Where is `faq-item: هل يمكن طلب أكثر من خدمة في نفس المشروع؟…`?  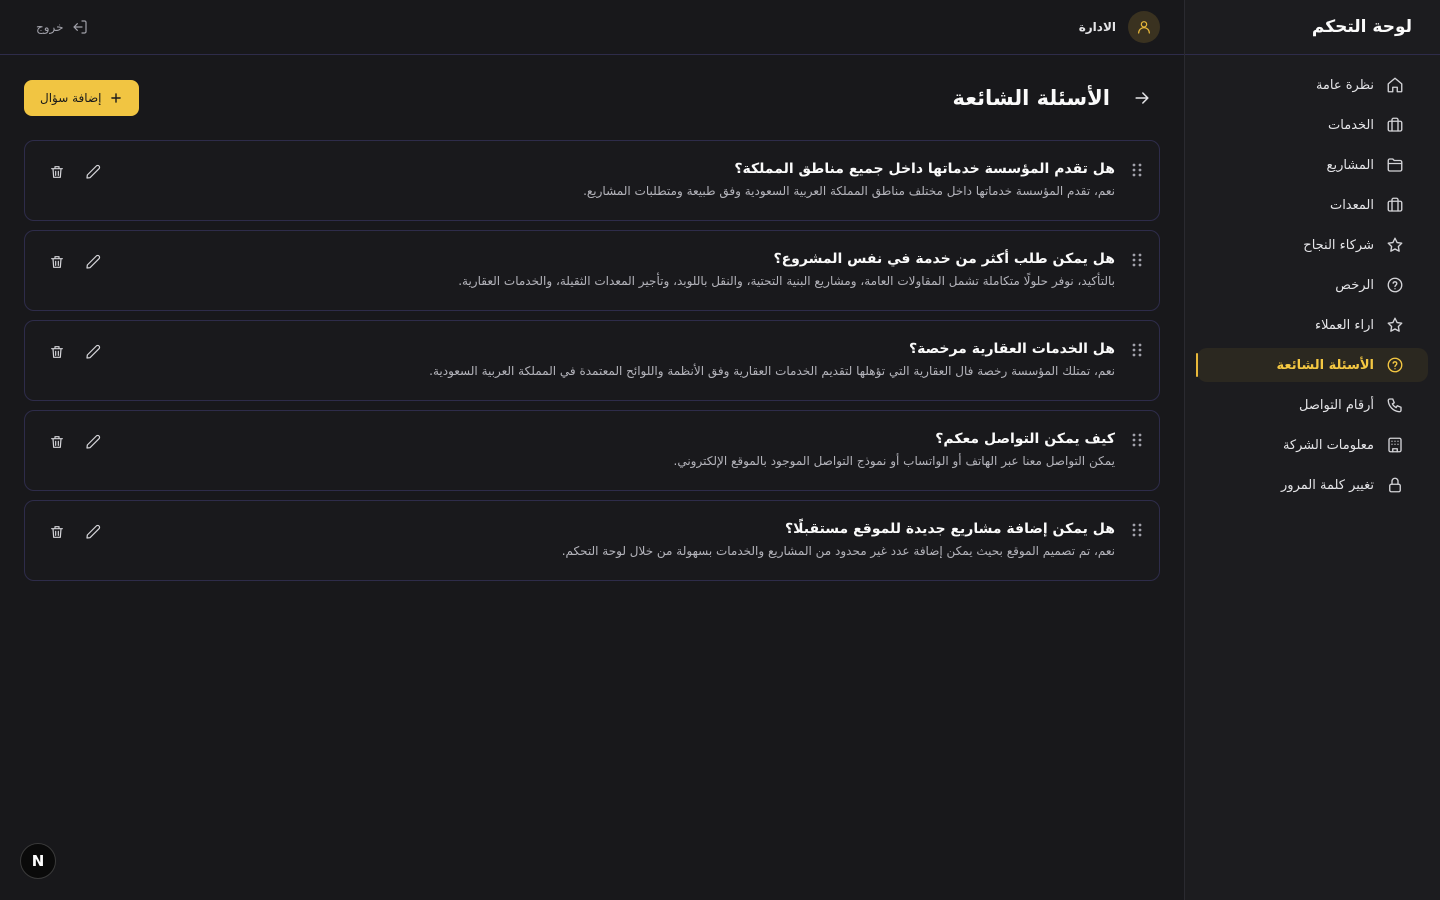 faq-item: هل يمكن طلب أكثر من خدمة في نفس المشروع؟… is located at coordinates (592, 270).